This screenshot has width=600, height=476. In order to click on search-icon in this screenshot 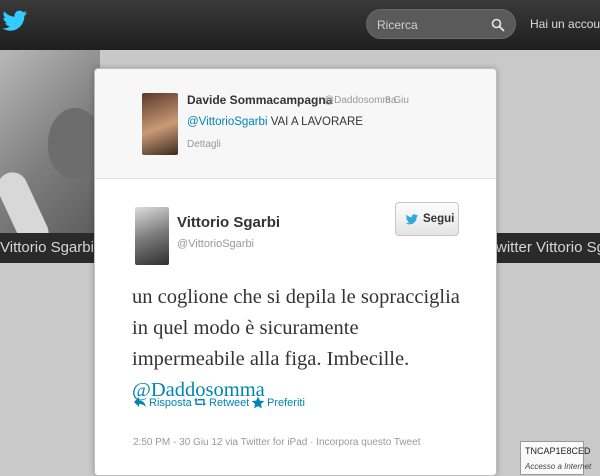, I will do `click(498, 25)`.